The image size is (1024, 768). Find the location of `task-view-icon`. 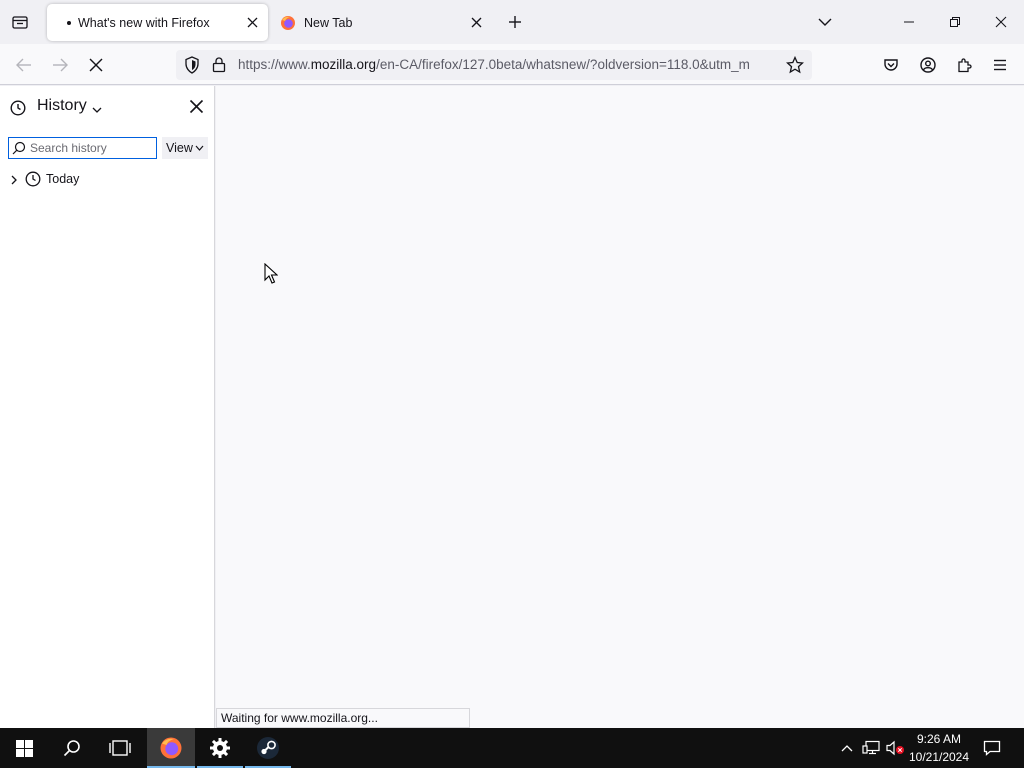

task-view-icon is located at coordinates (120, 748).